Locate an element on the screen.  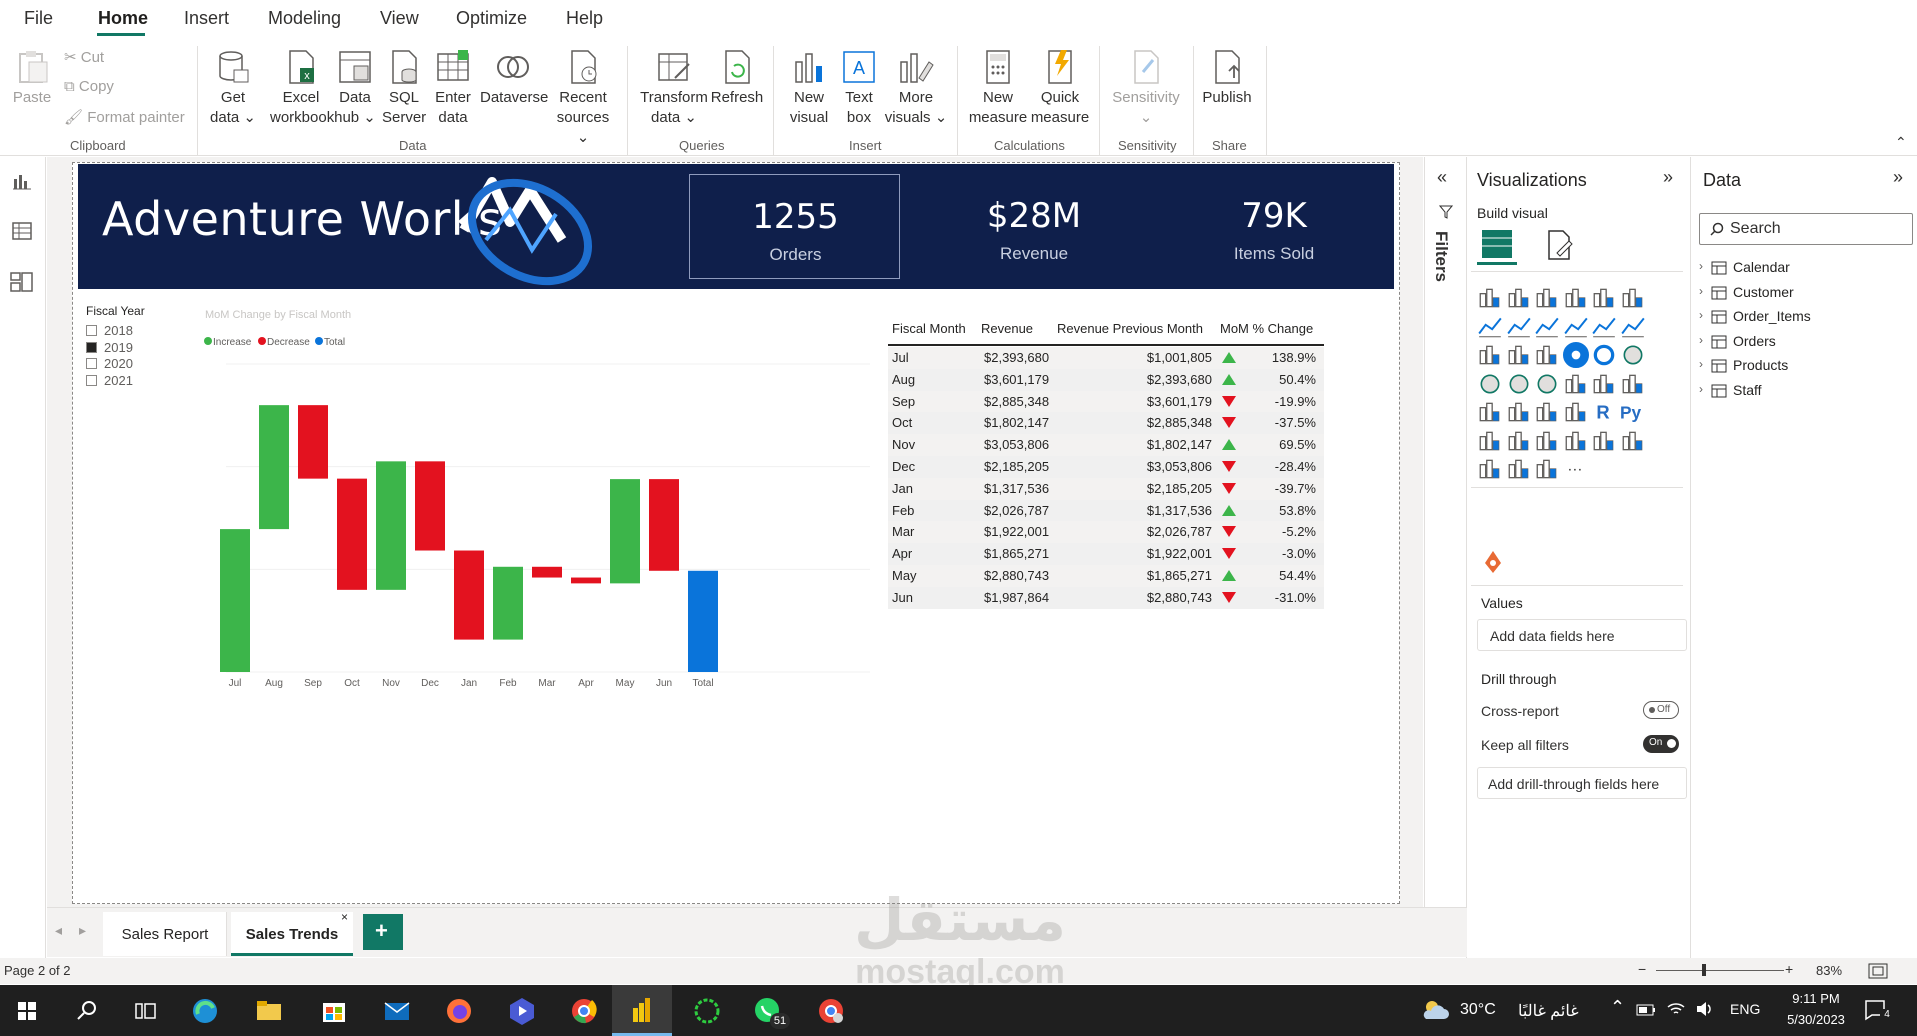
tab-scroll-left-icon: ◂ is located at coordinates (58, 930).